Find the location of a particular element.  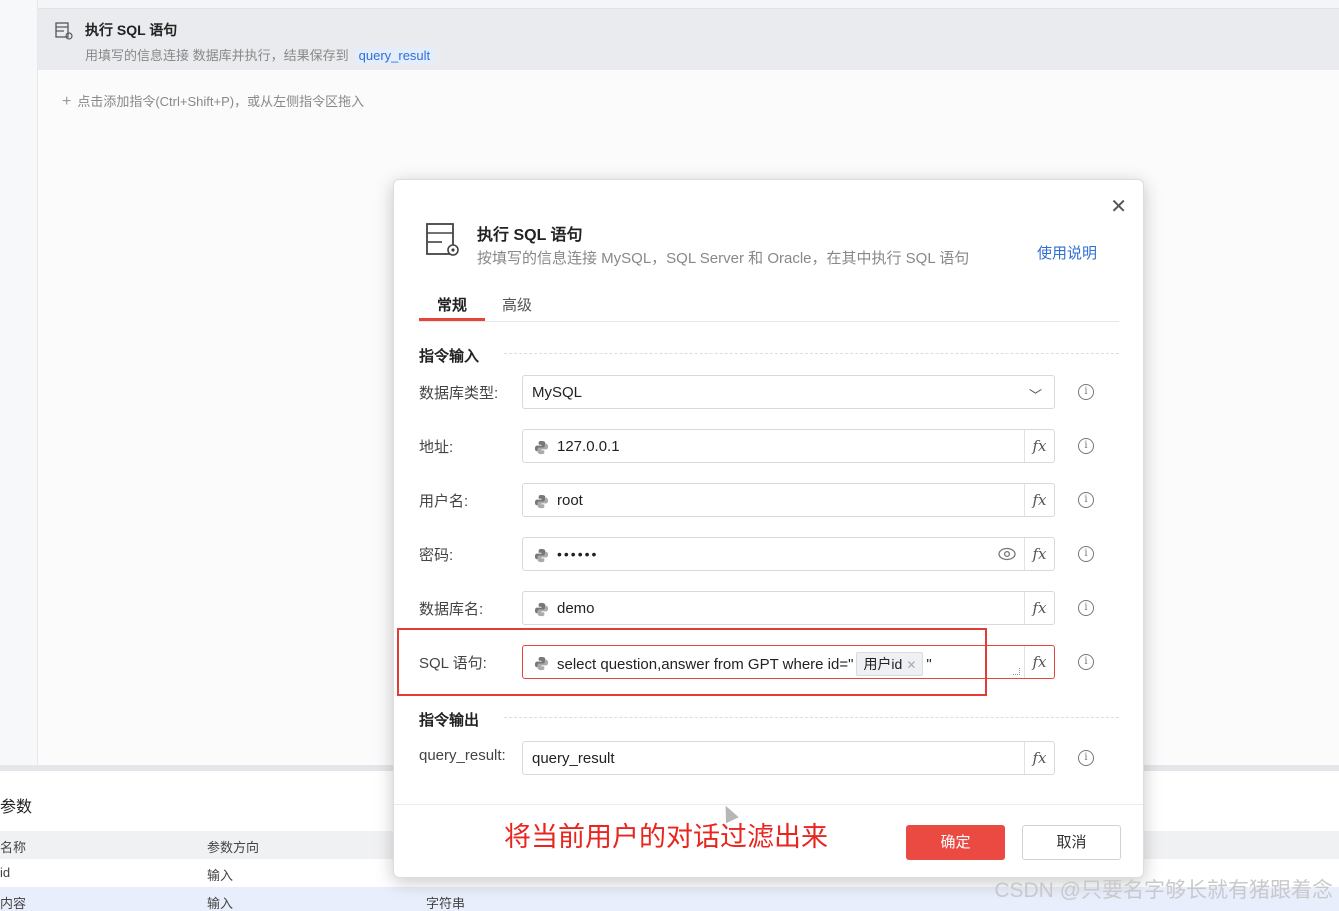

close-icon: ✕ is located at coordinates (1118, 206).